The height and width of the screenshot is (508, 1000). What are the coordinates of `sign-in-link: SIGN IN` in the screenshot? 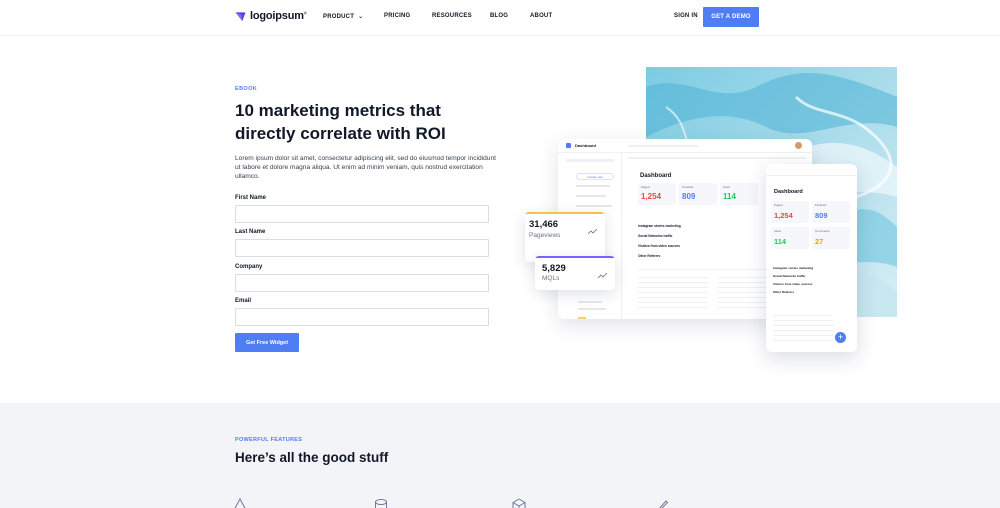 It's located at (686, 16).